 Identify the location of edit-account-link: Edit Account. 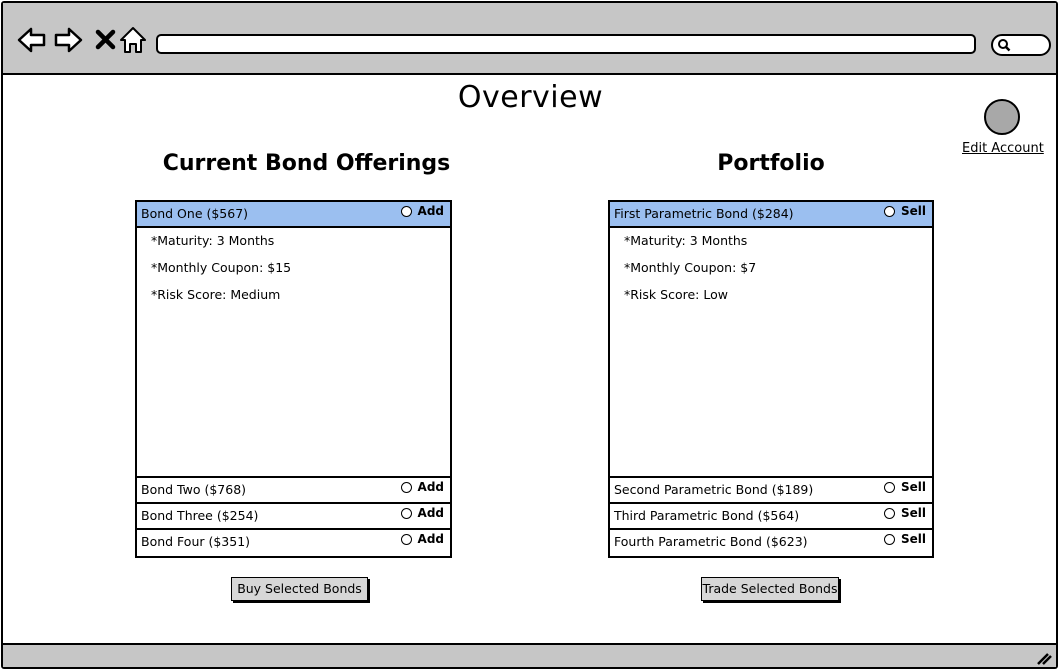
(1003, 148).